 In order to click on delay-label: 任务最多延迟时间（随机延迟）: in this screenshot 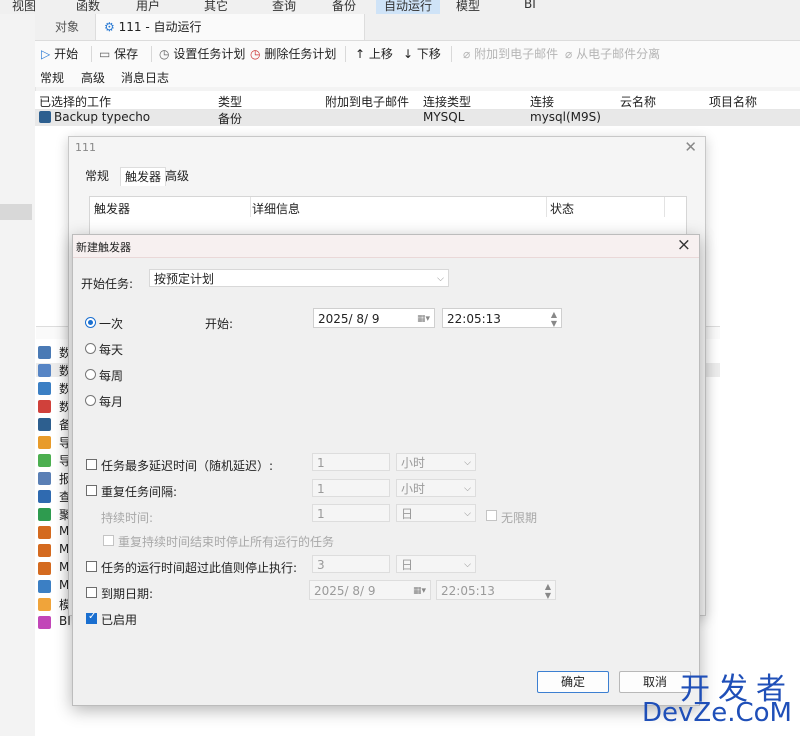, I will do `click(187, 466)`.